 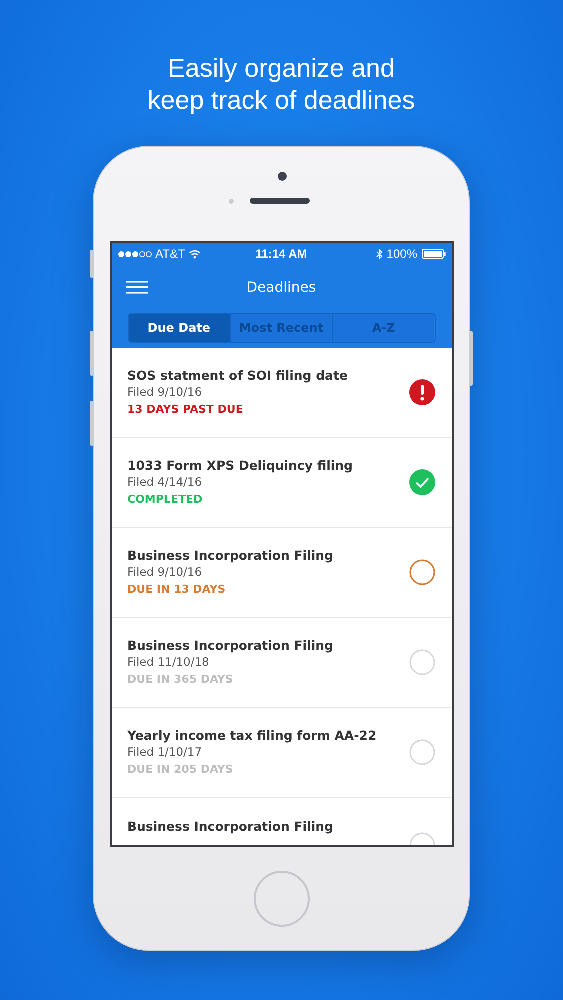 I want to click on wifi-icon, so click(x=195, y=254).